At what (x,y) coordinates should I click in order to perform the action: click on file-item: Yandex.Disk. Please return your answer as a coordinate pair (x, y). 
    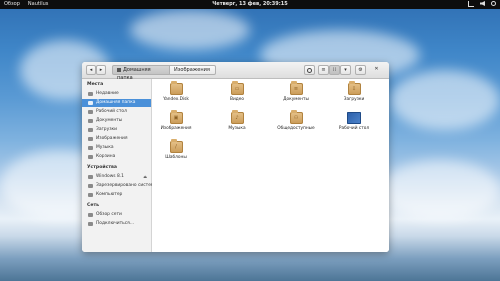
    Looking at the image, I should click on (176, 91).